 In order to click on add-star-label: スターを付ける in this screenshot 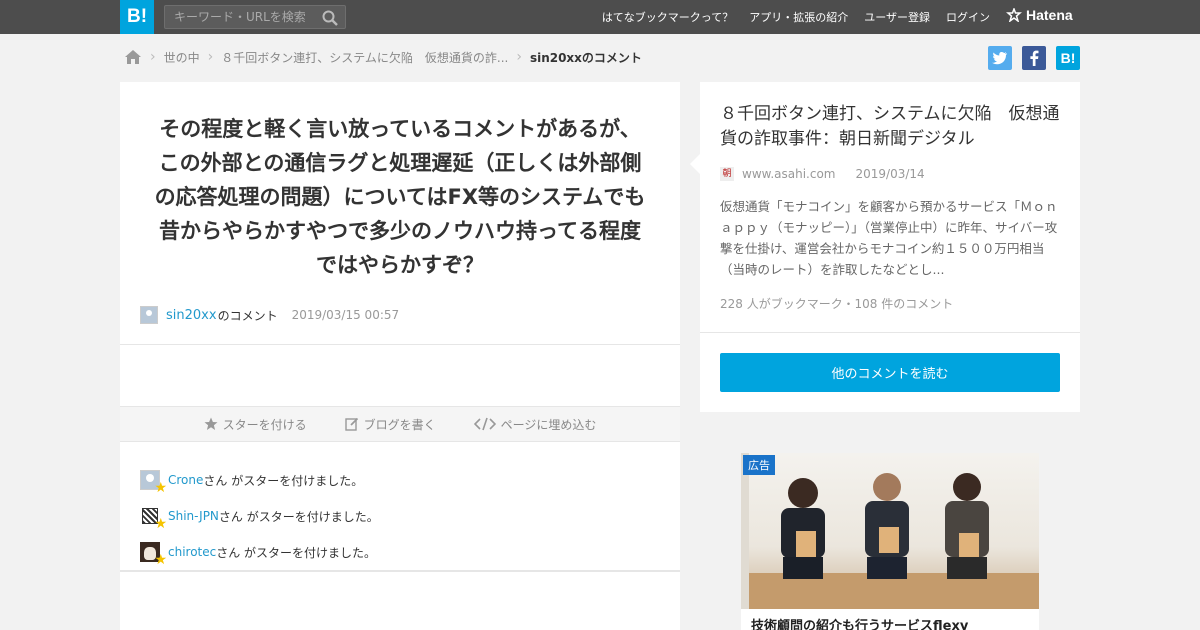, I will do `click(264, 424)`.